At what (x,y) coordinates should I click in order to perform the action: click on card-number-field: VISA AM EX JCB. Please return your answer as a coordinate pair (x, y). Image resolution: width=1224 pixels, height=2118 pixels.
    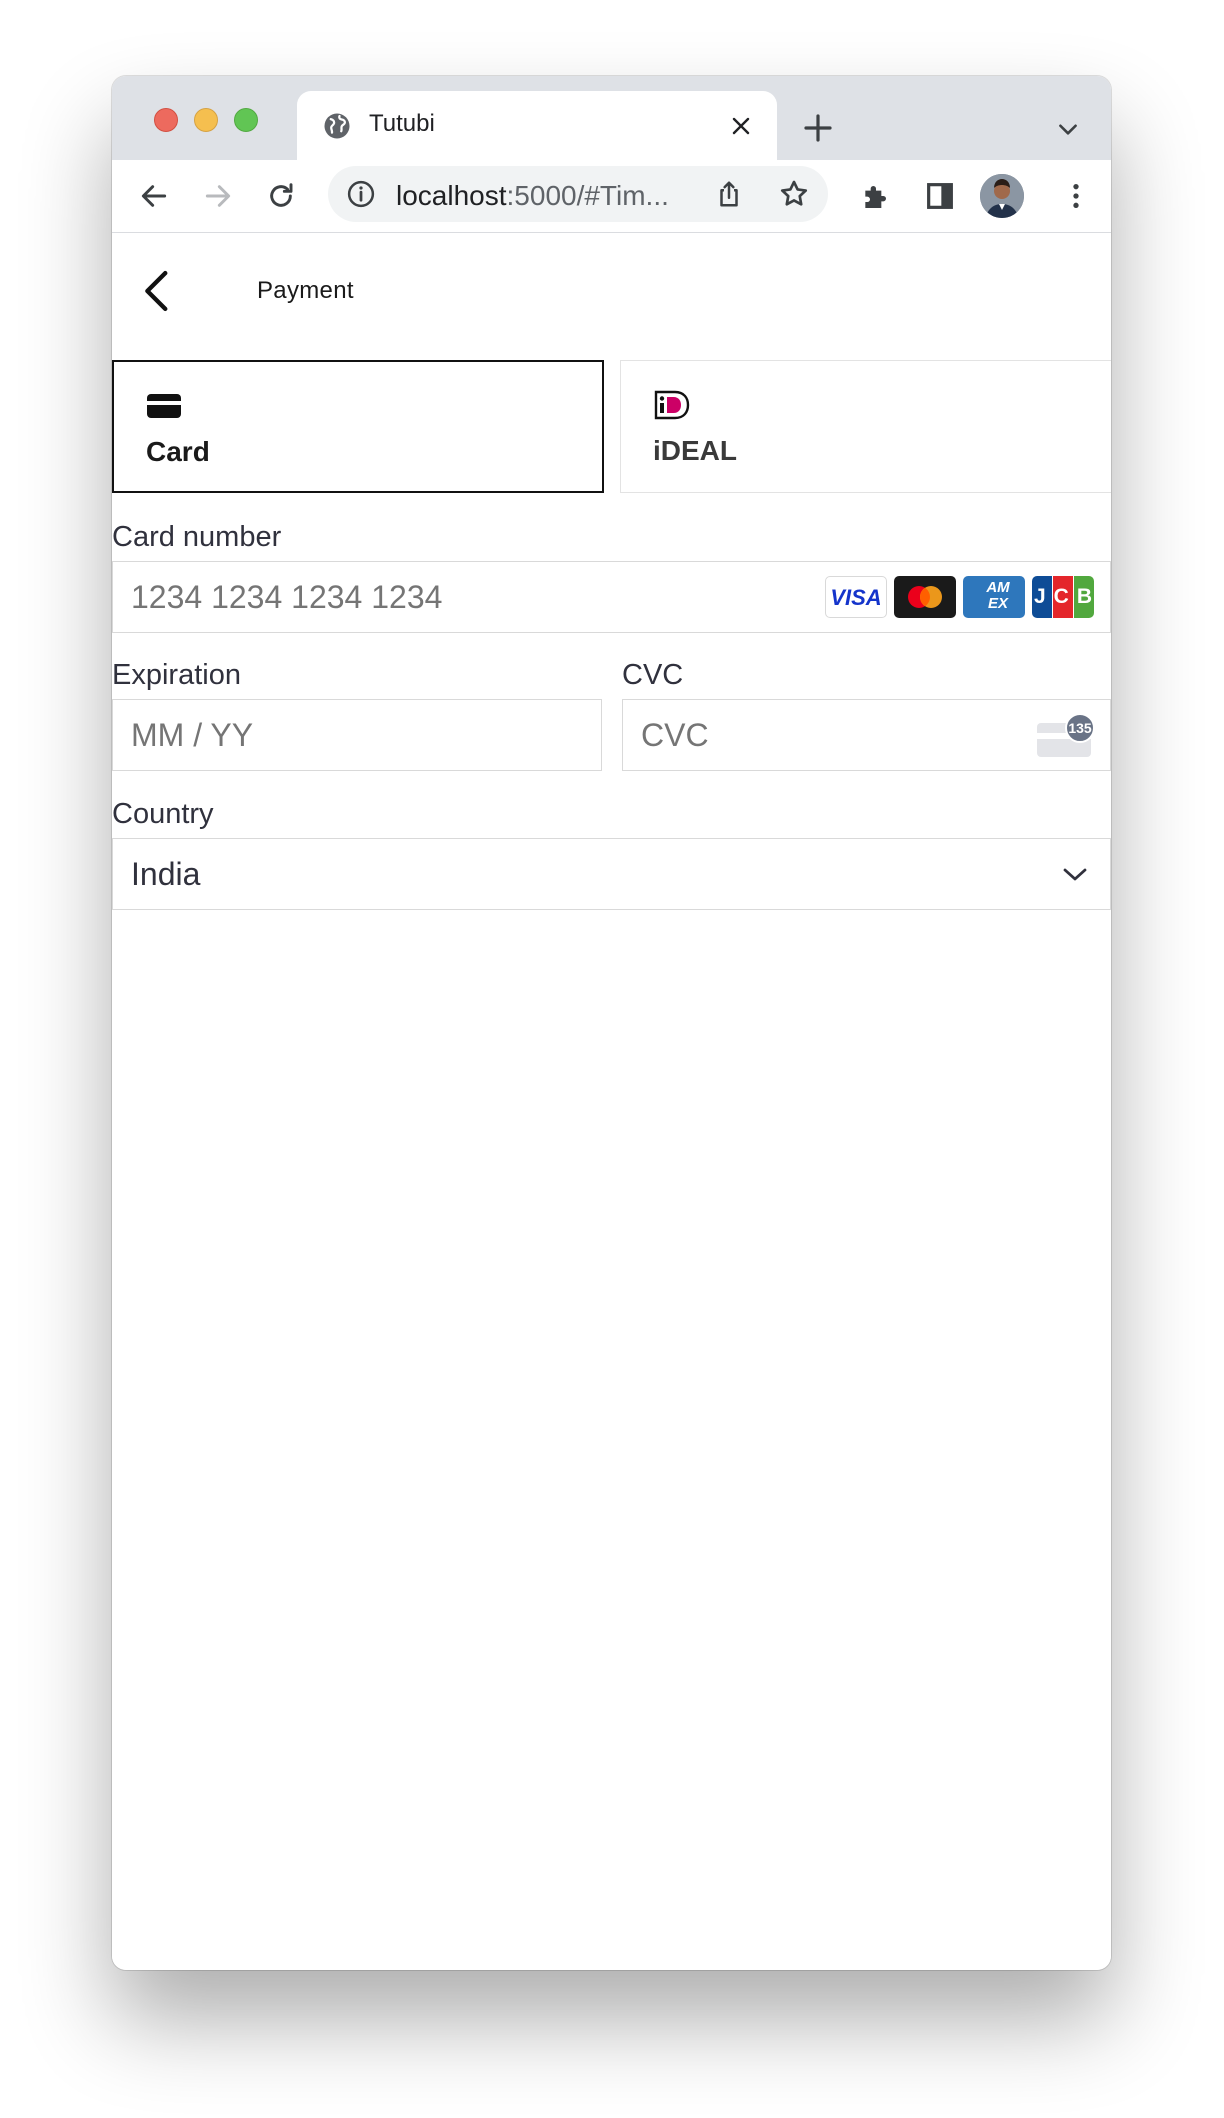
    Looking at the image, I should click on (611, 597).